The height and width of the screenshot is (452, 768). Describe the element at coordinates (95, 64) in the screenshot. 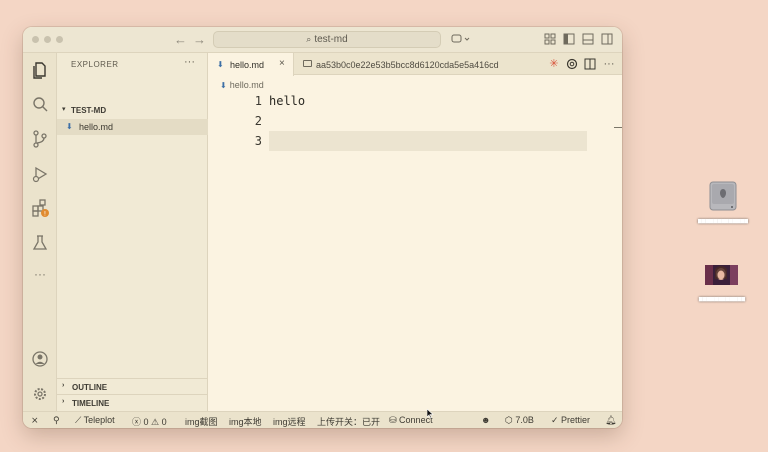

I see `explorer-title: EXPLORER` at that location.